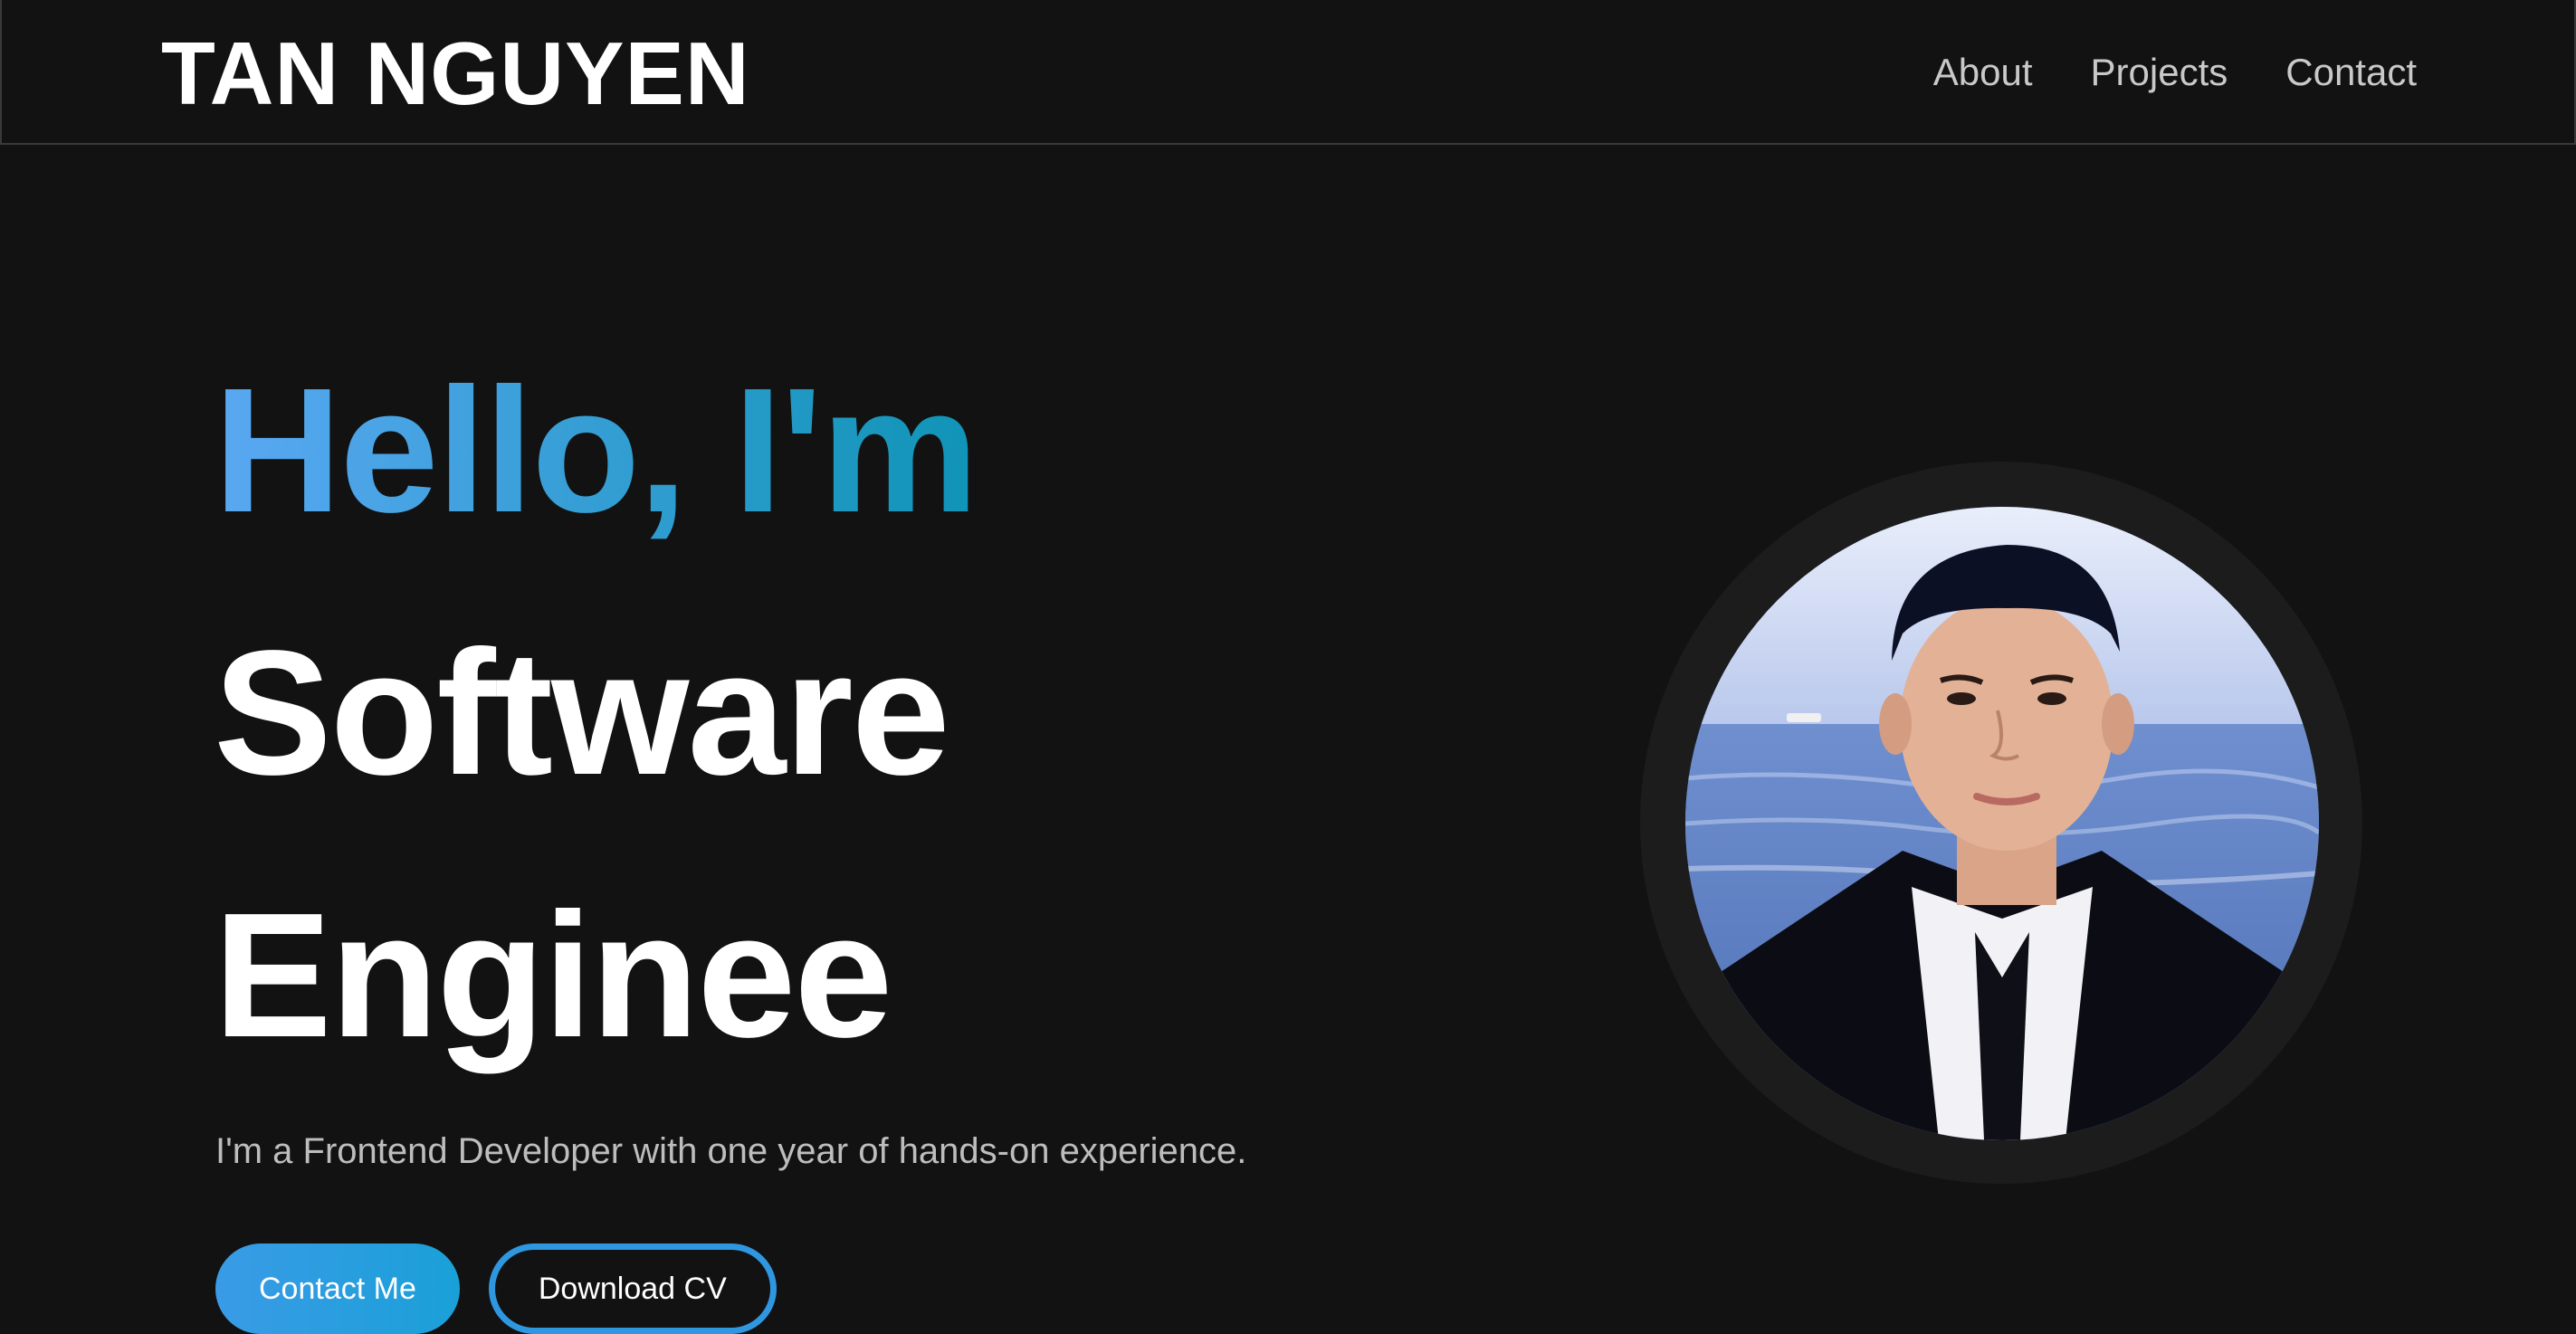  I want to click on profile-photo-illustration, so click(2002, 823).